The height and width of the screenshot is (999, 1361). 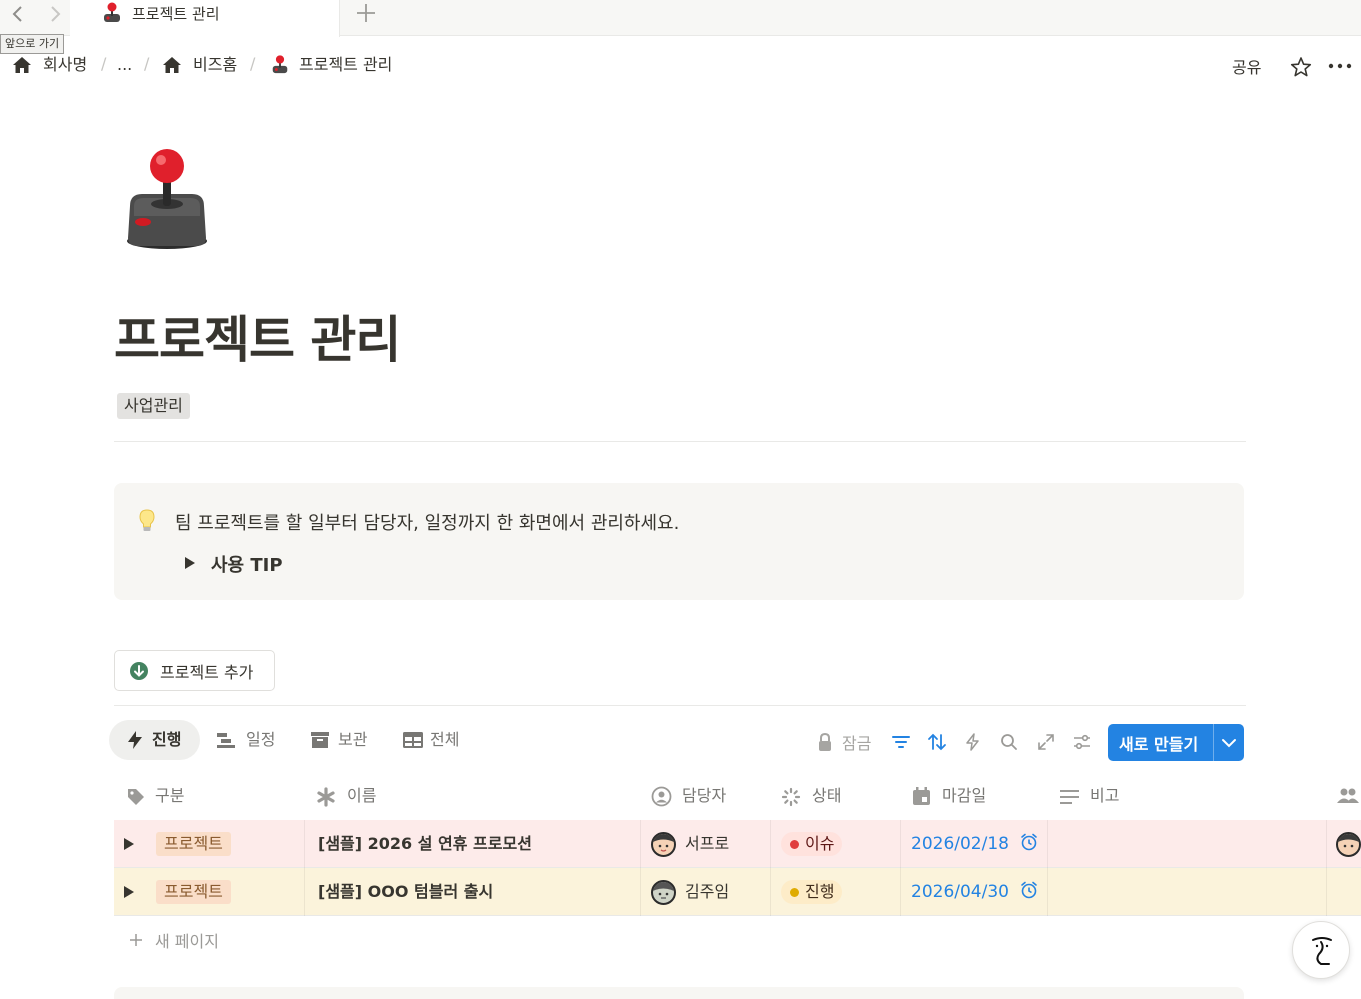 I want to click on column-header-due-date: 마감일, so click(x=964, y=796).